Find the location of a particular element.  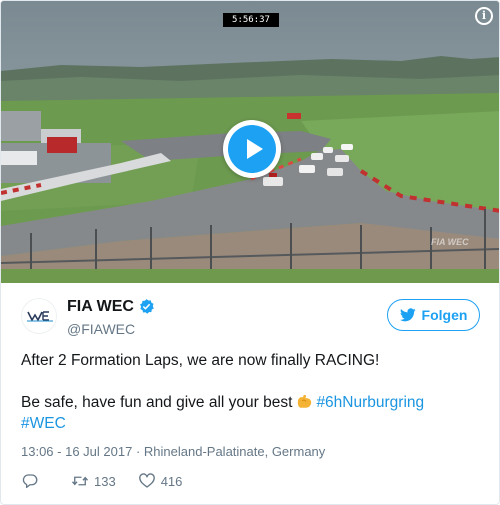

retweet-icon is located at coordinates (80, 481).